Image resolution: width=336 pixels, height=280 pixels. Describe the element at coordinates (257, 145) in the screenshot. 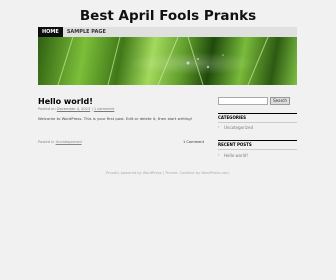

I see `recent-posts-widget-title: RECENT POSTS` at that location.